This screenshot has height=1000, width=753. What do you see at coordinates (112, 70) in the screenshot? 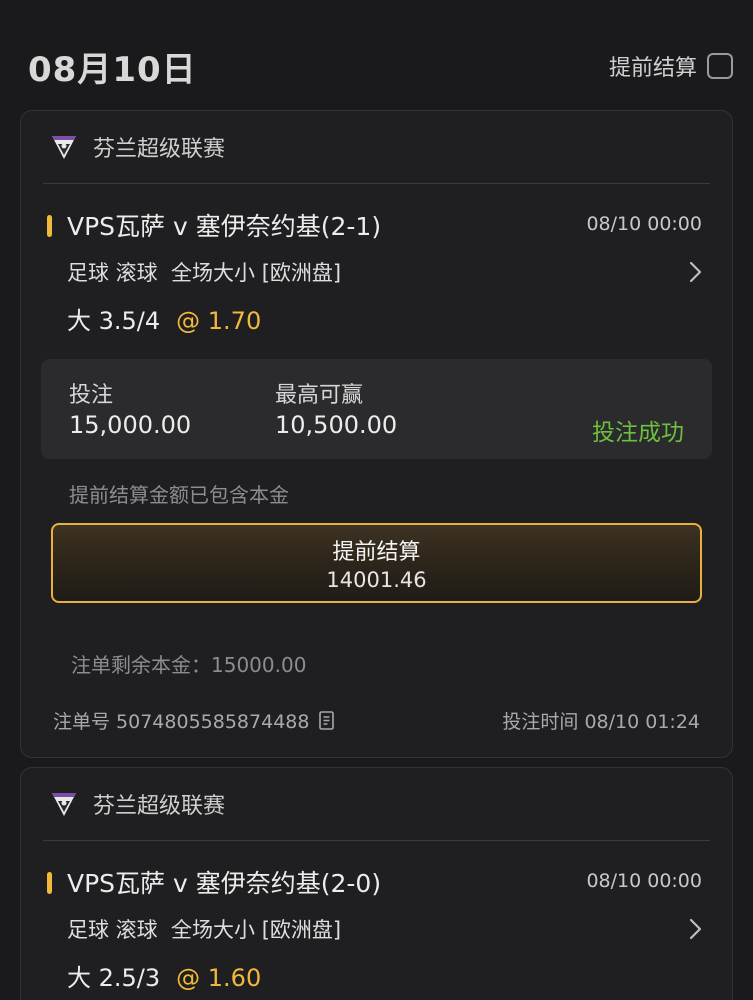
I see `date-heading: 08月10日` at bounding box center [112, 70].